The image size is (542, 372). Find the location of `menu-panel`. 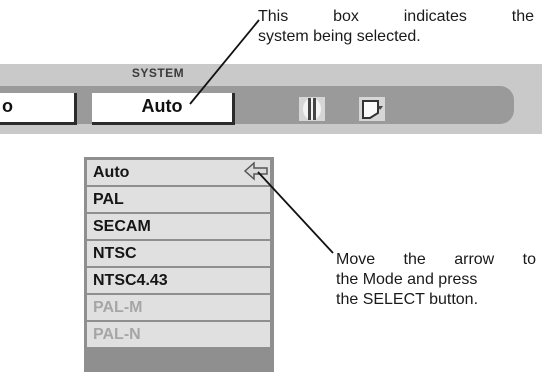

menu-panel is located at coordinates (257, 105).